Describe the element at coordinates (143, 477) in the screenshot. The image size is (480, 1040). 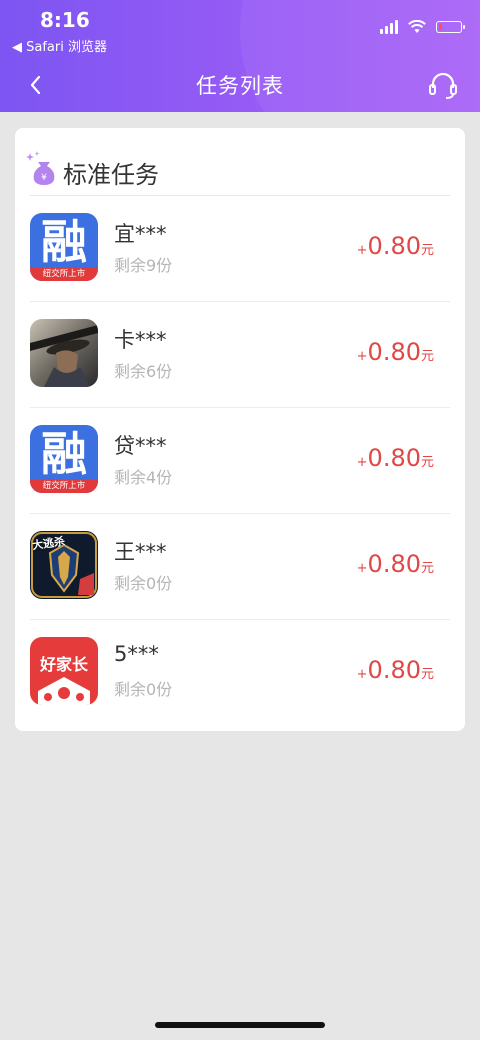
I see `task-remaining: 剩余4份` at that location.